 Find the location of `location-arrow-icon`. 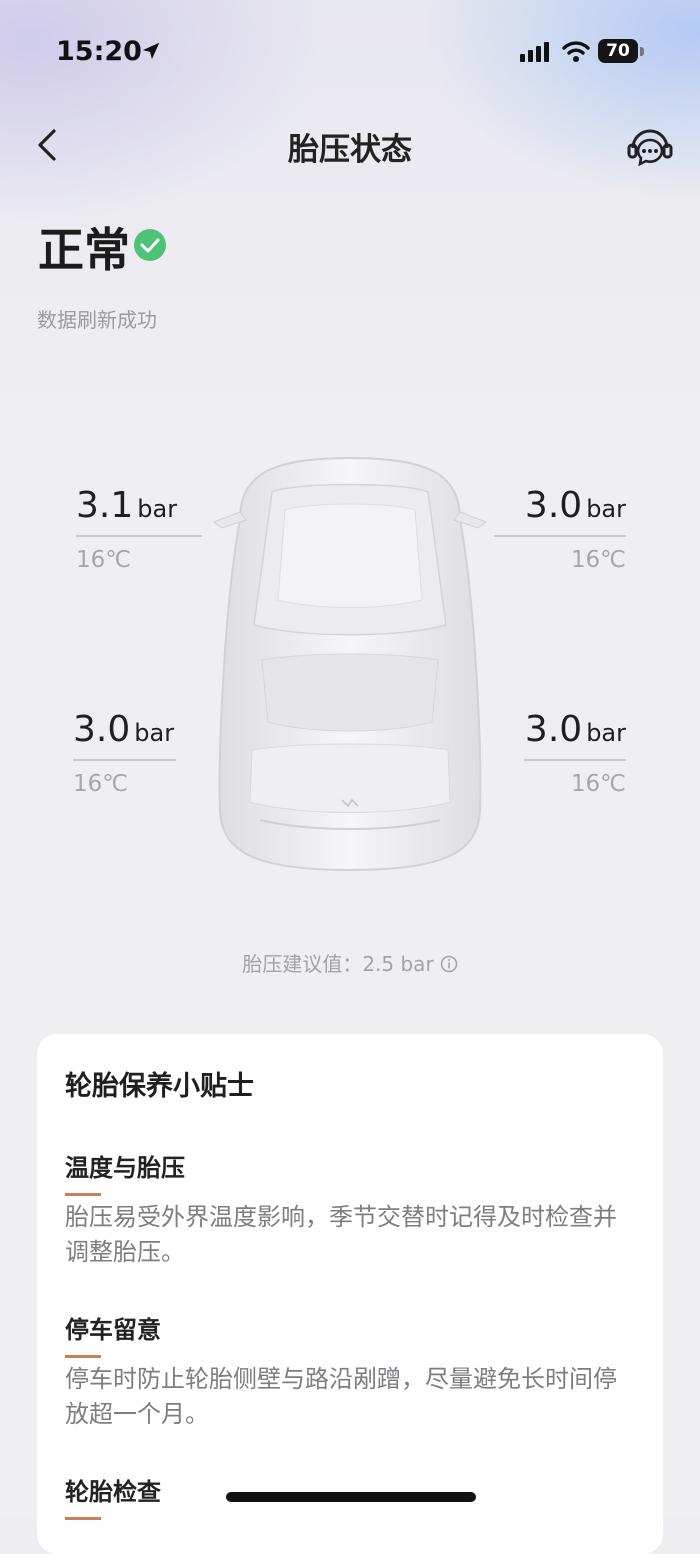

location-arrow-icon is located at coordinates (151, 51).